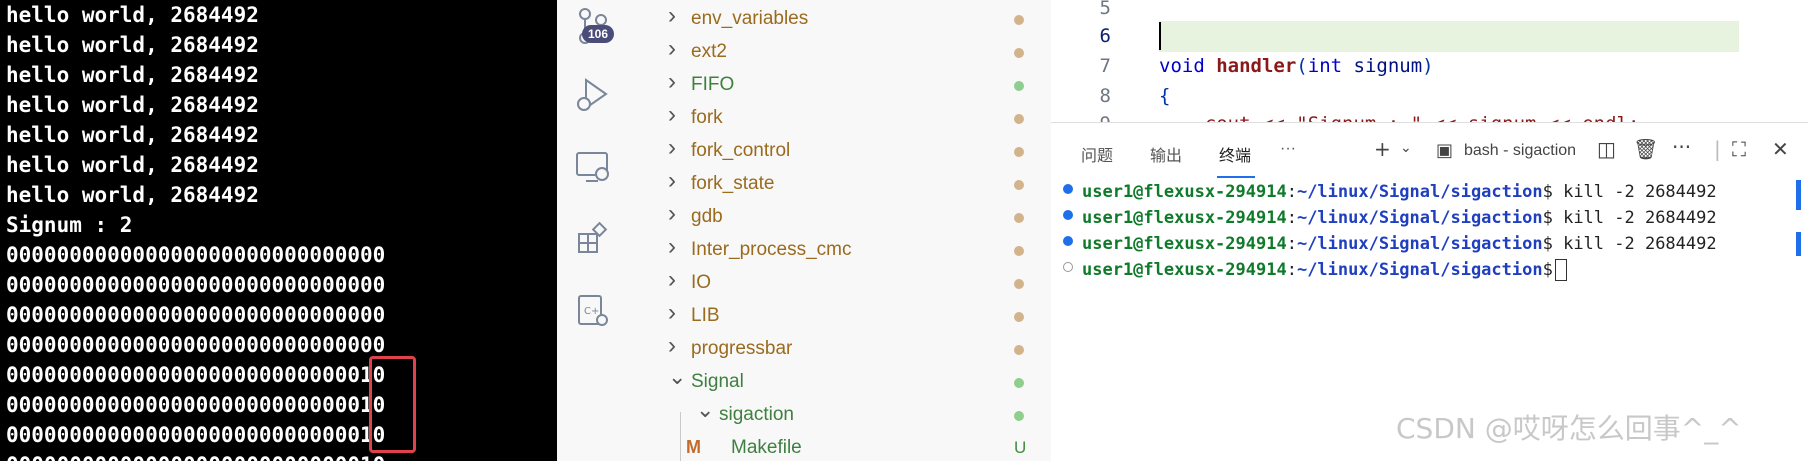  What do you see at coordinates (839, 51) in the screenshot?
I see `tree-item: › ext2` at bounding box center [839, 51].